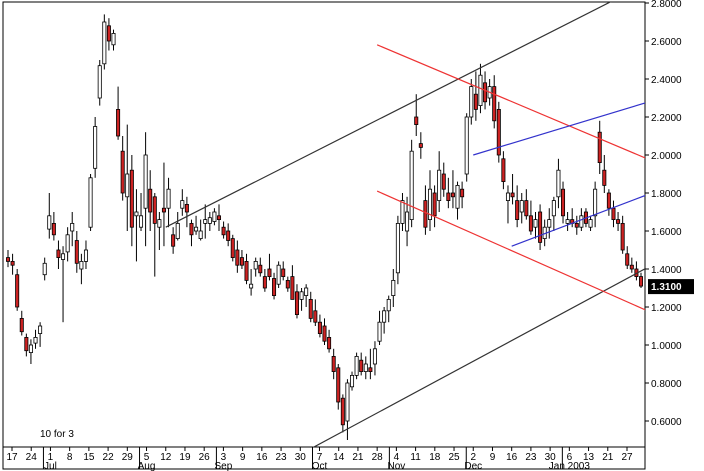 The height and width of the screenshot is (471, 704). I want to click on month-label: Oct, so click(320, 466).